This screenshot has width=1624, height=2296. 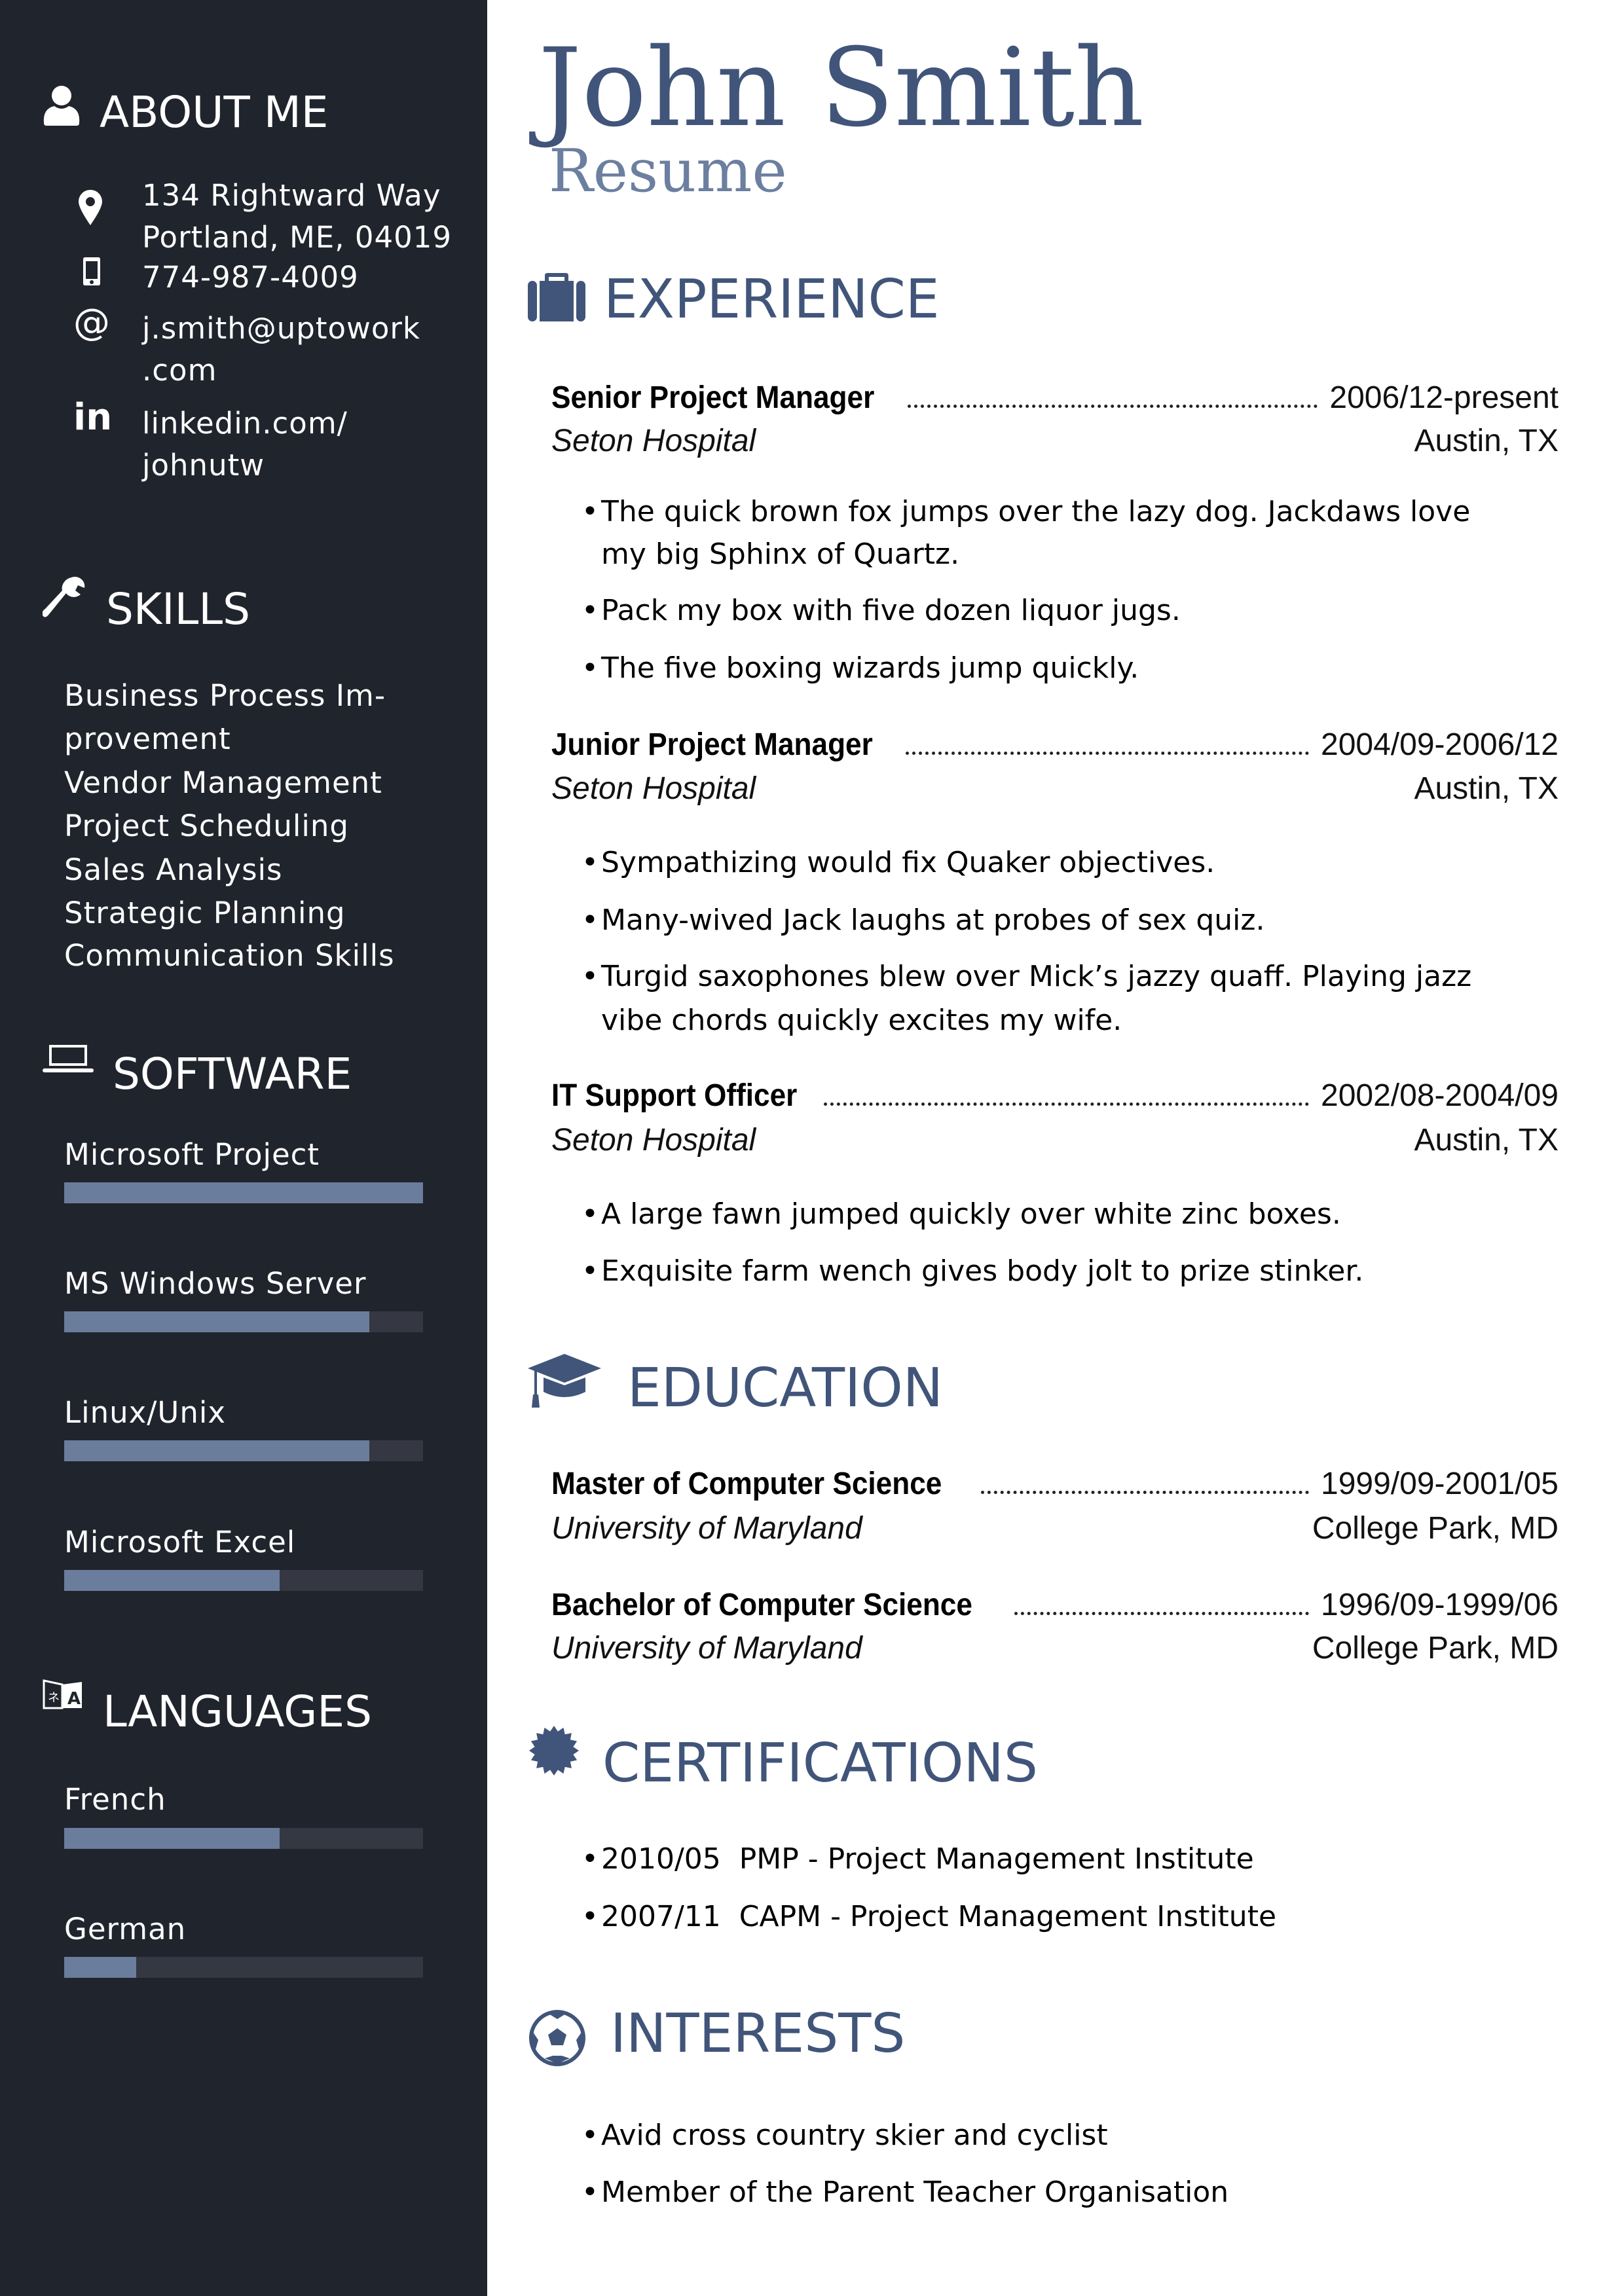 What do you see at coordinates (173, 869) in the screenshot?
I see `skill-line: Sales Analysis` at bounding box center [173, 869].